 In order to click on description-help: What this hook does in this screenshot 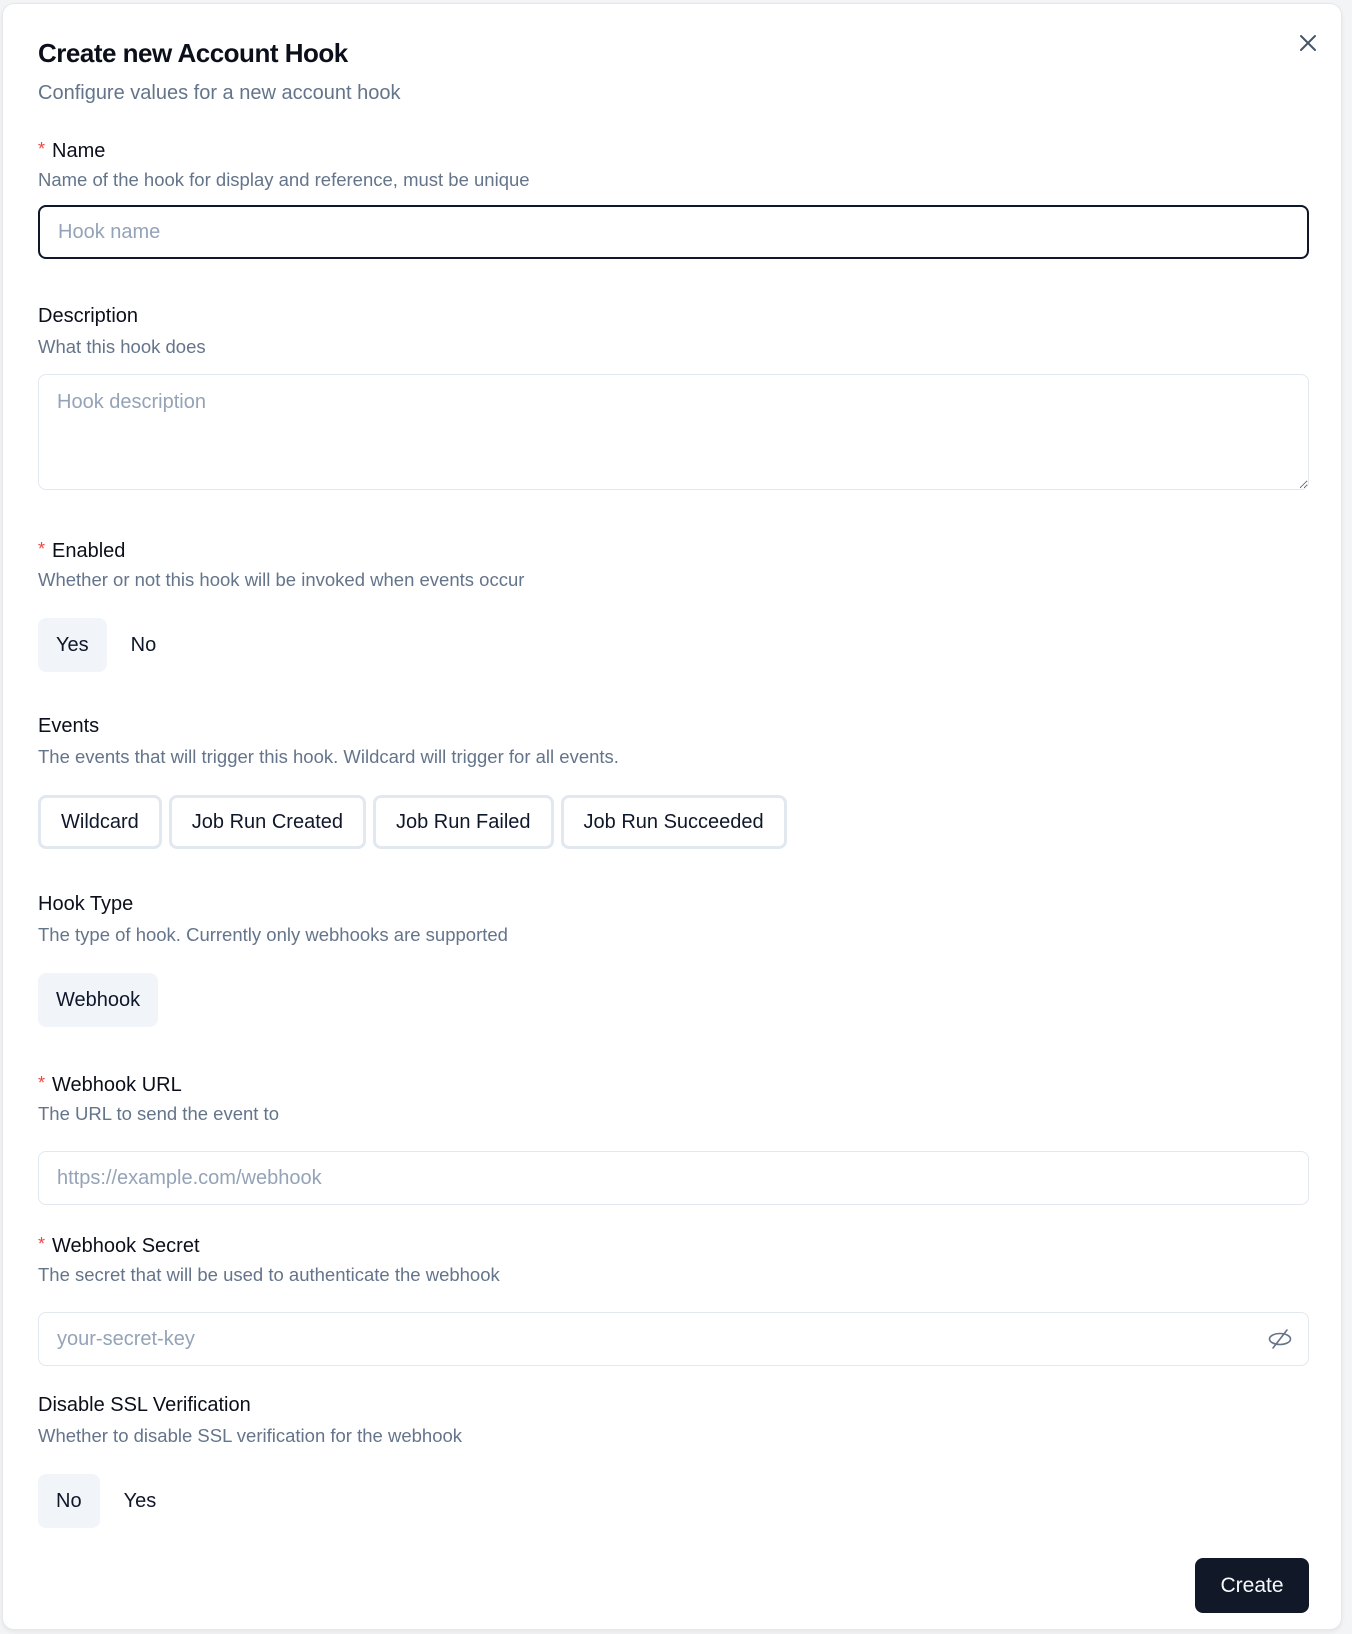, I will do `click(122, 346)`.